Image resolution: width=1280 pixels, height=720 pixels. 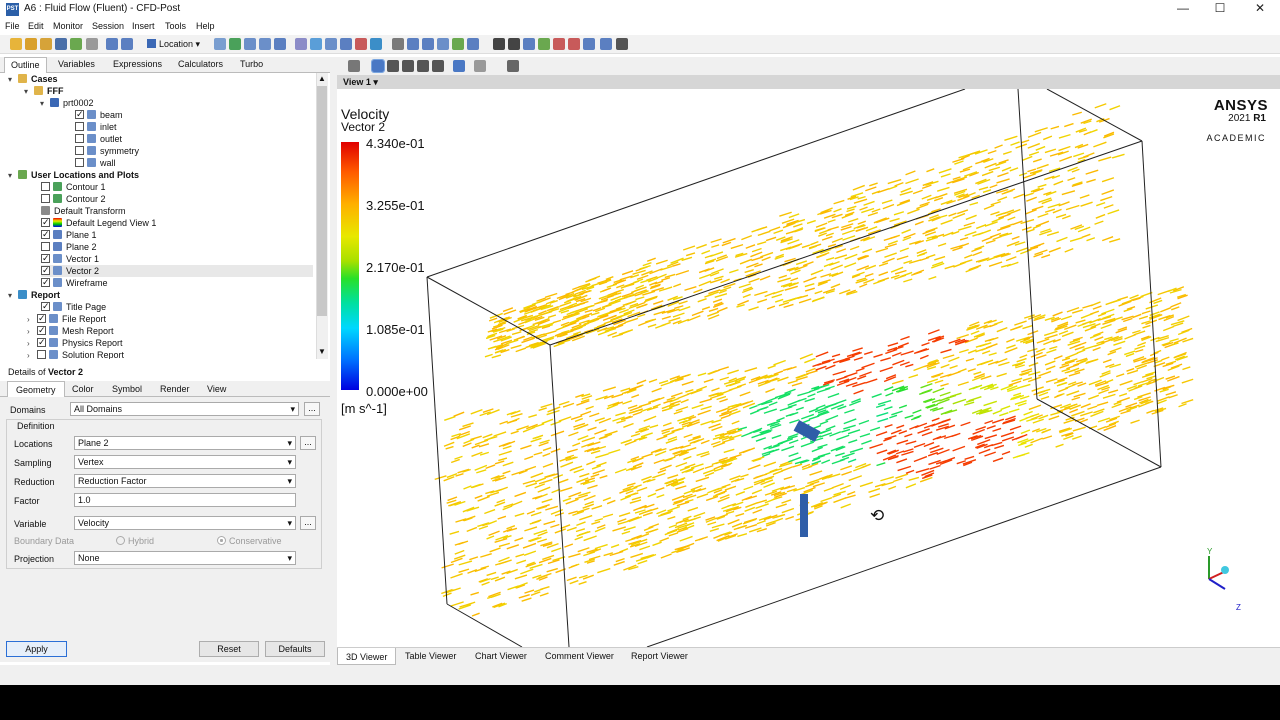 I want to click on rotate-icon, so click(x=378, y=66).